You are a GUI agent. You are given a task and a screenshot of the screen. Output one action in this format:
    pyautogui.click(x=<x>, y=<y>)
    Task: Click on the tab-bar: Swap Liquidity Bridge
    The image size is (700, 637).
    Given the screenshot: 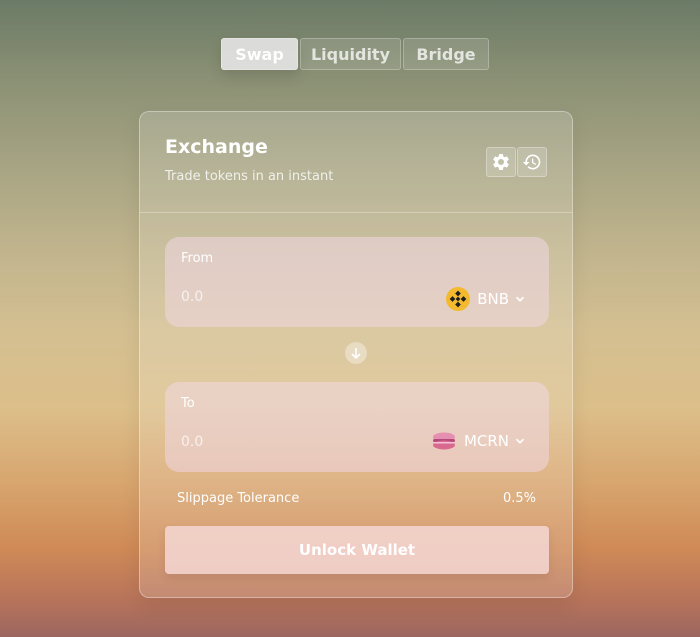 What is the action you would take?
    pyautogui.click(x=356, y=54)
    